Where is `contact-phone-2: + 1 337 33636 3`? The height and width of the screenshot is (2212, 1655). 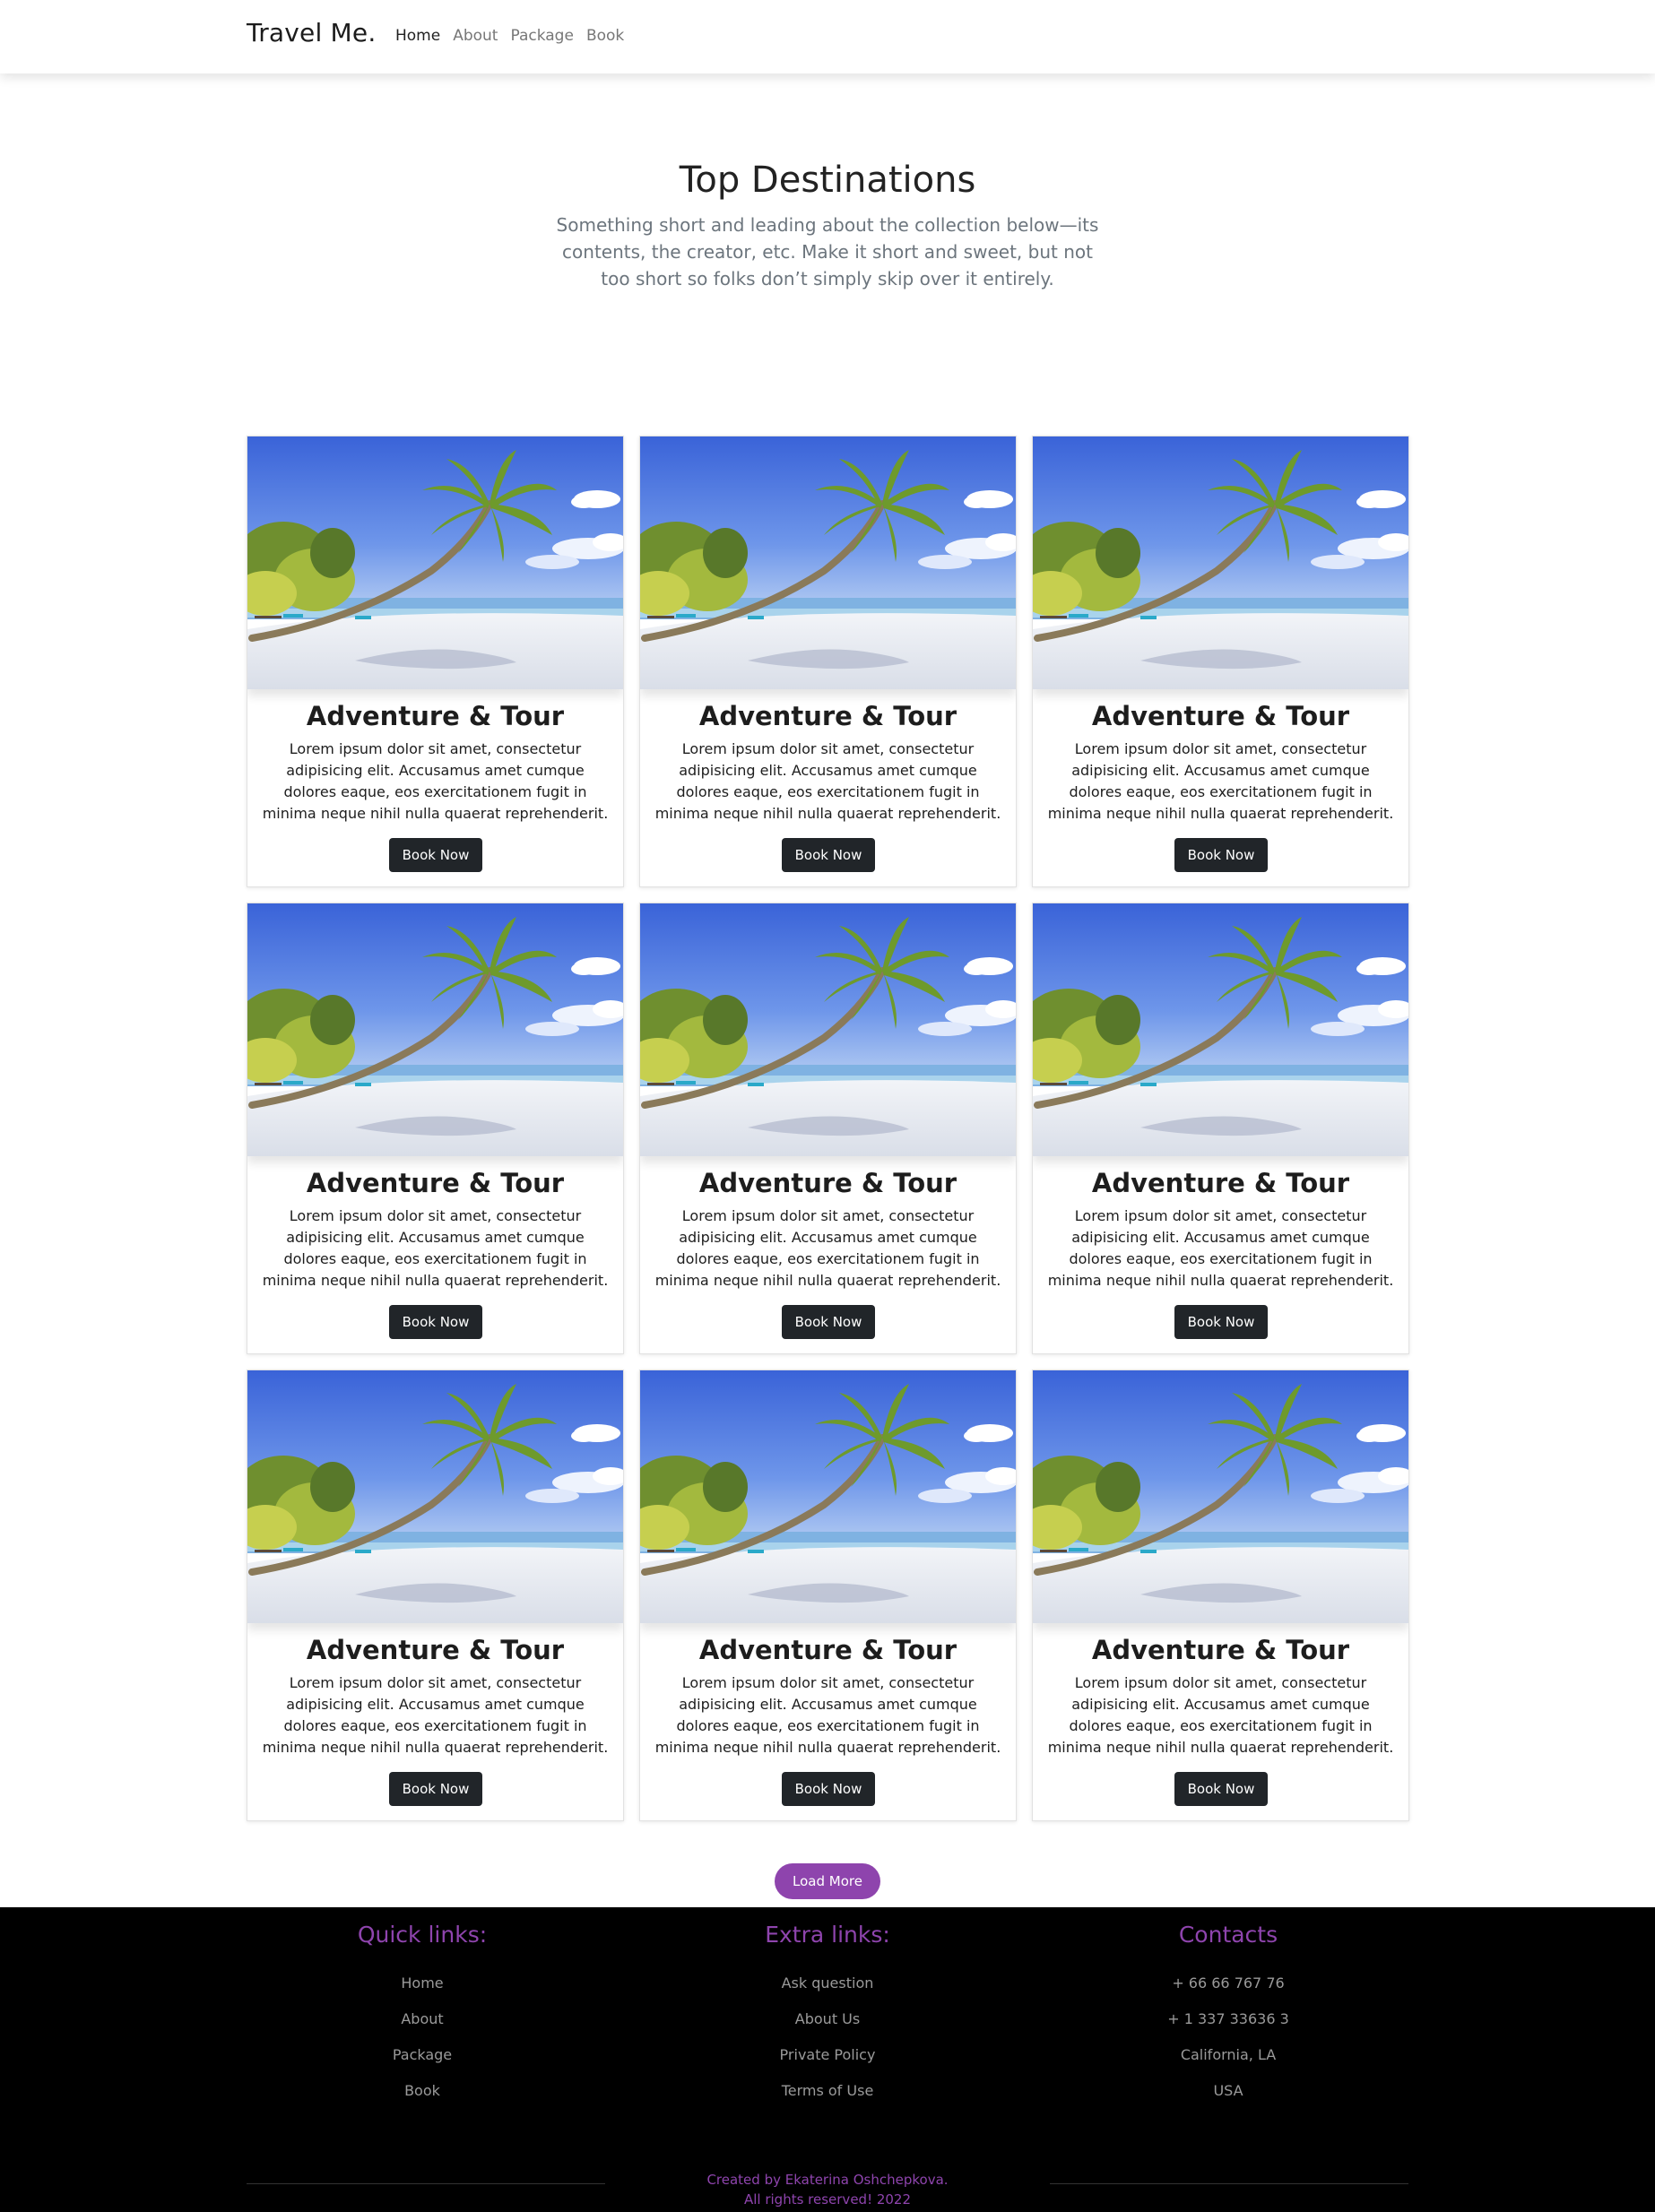
contact-phone-2: + 1 337 33636 3 is located at coordinates (1228, 2018).